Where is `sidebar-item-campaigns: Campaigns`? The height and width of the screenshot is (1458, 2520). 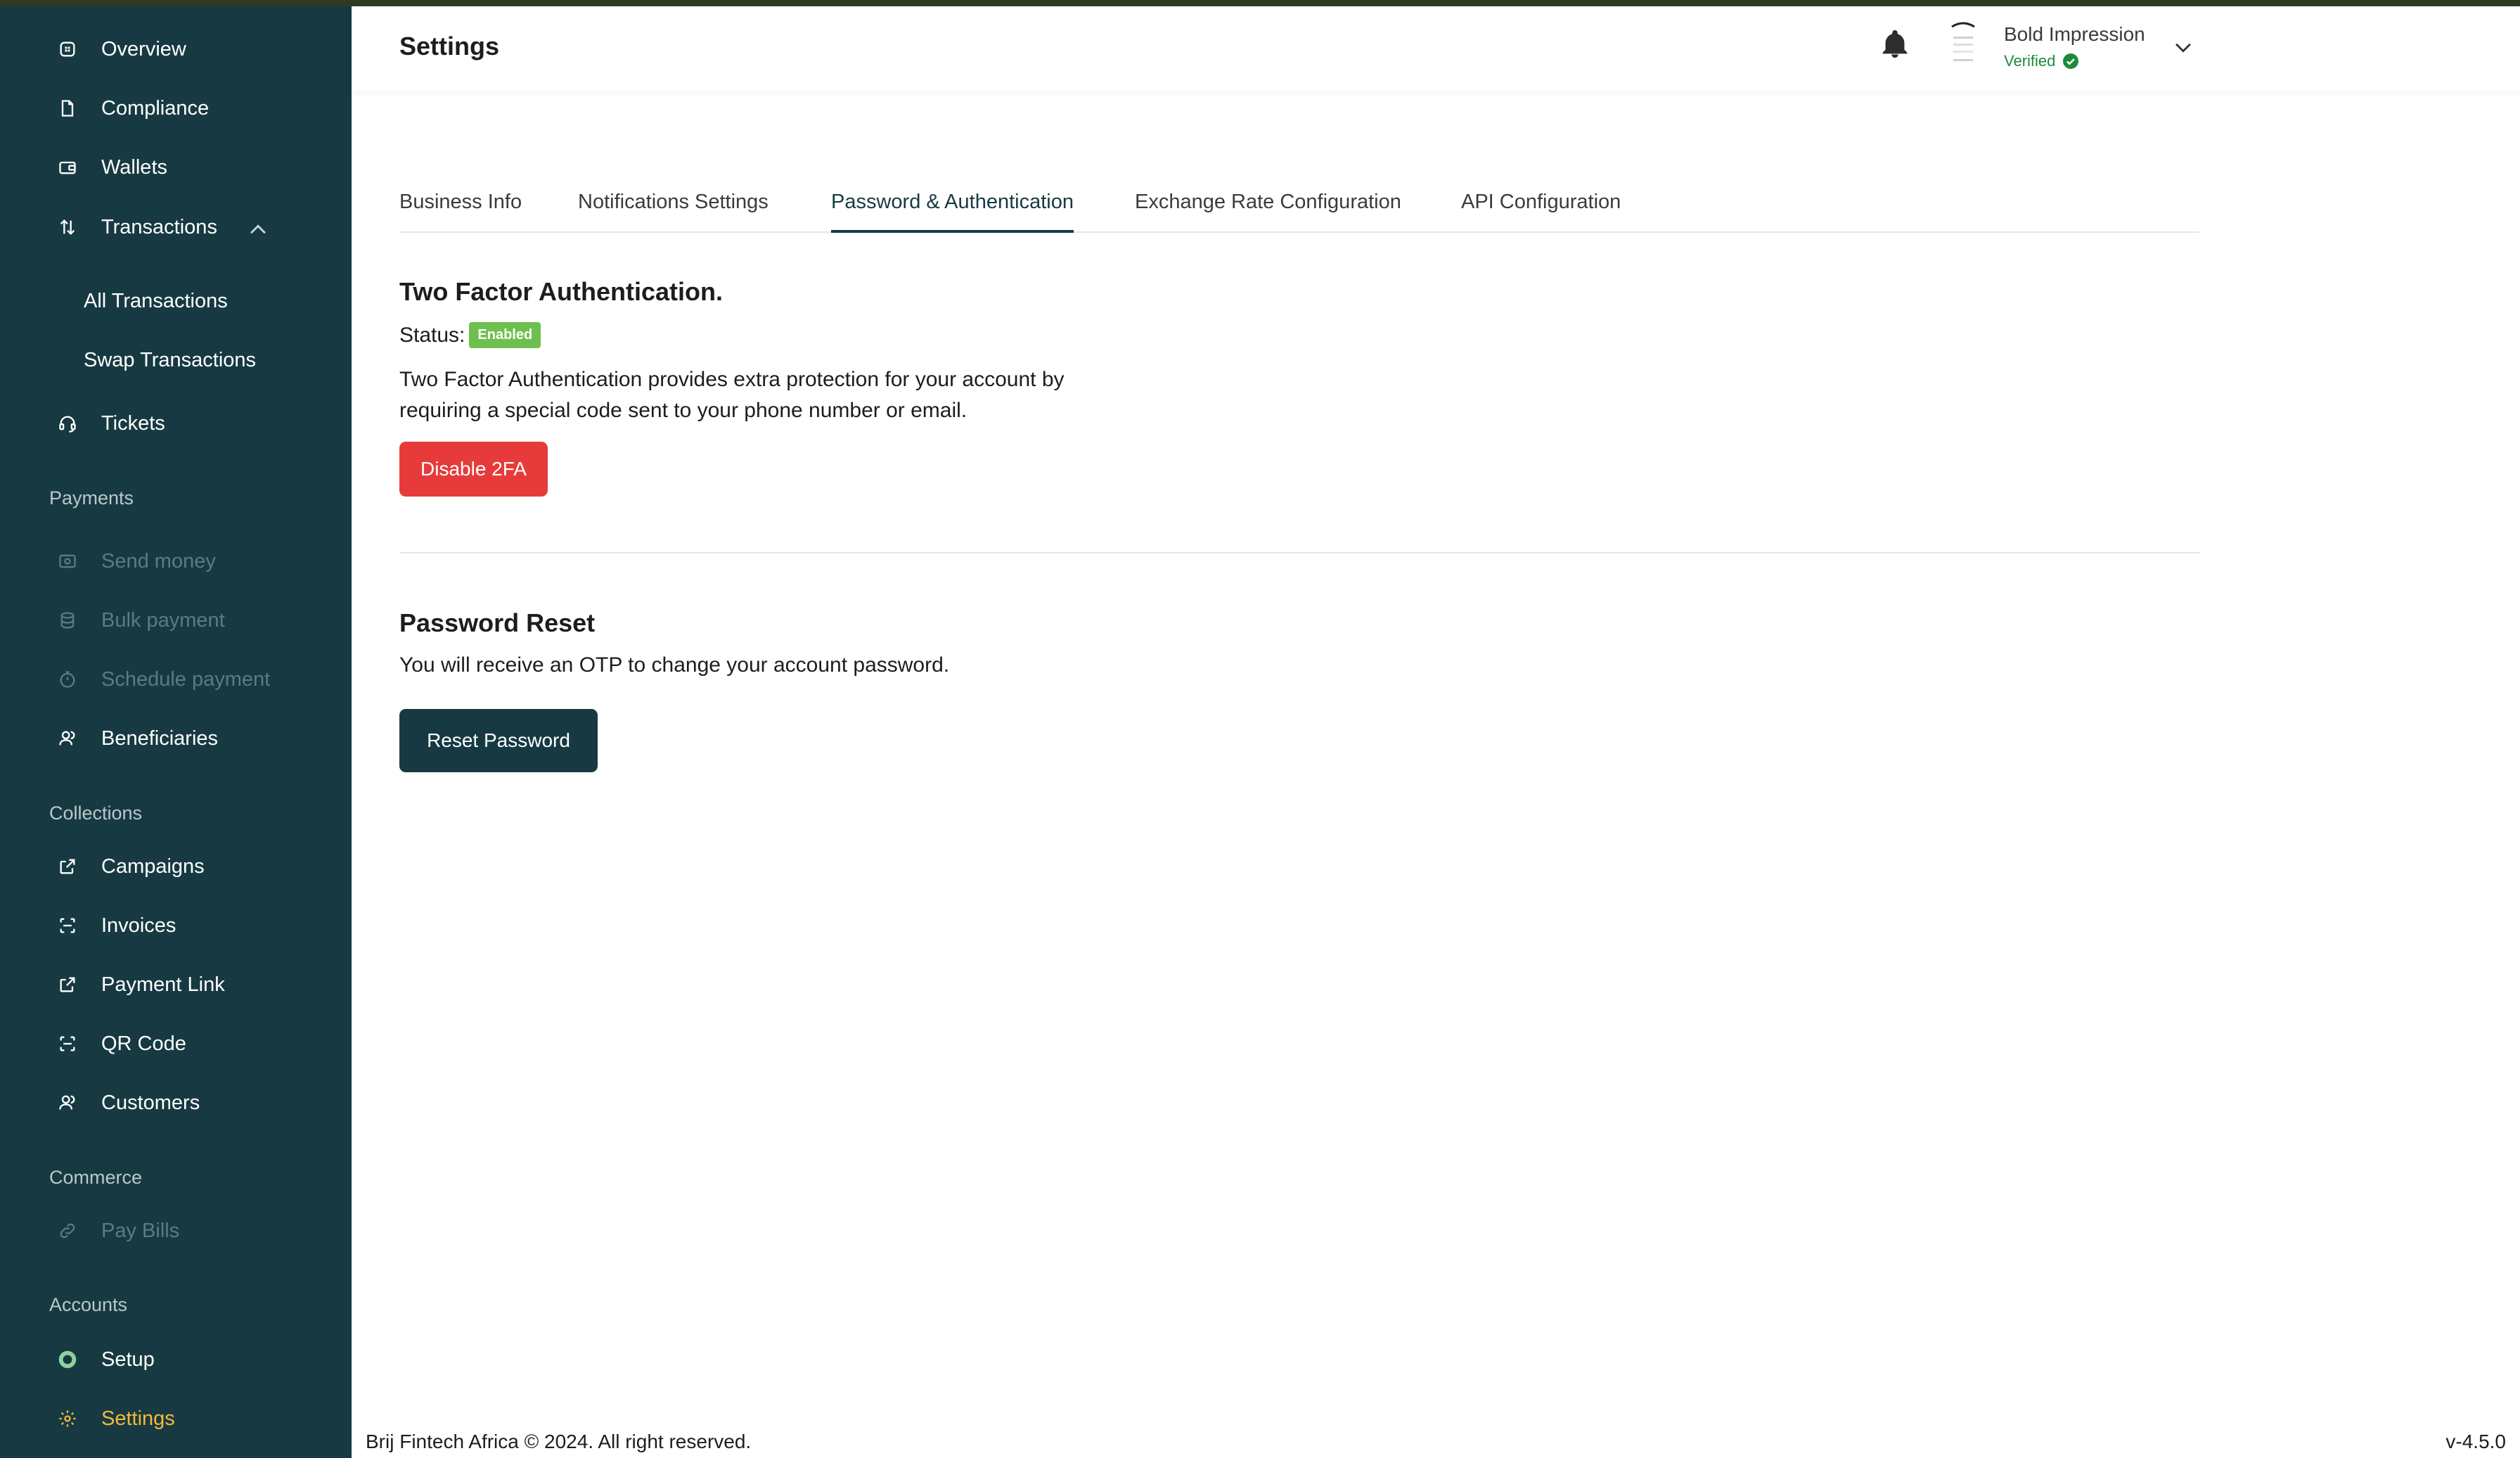
sidebar-item-campaigns: Campaigns is located at coordinates (130, 866).